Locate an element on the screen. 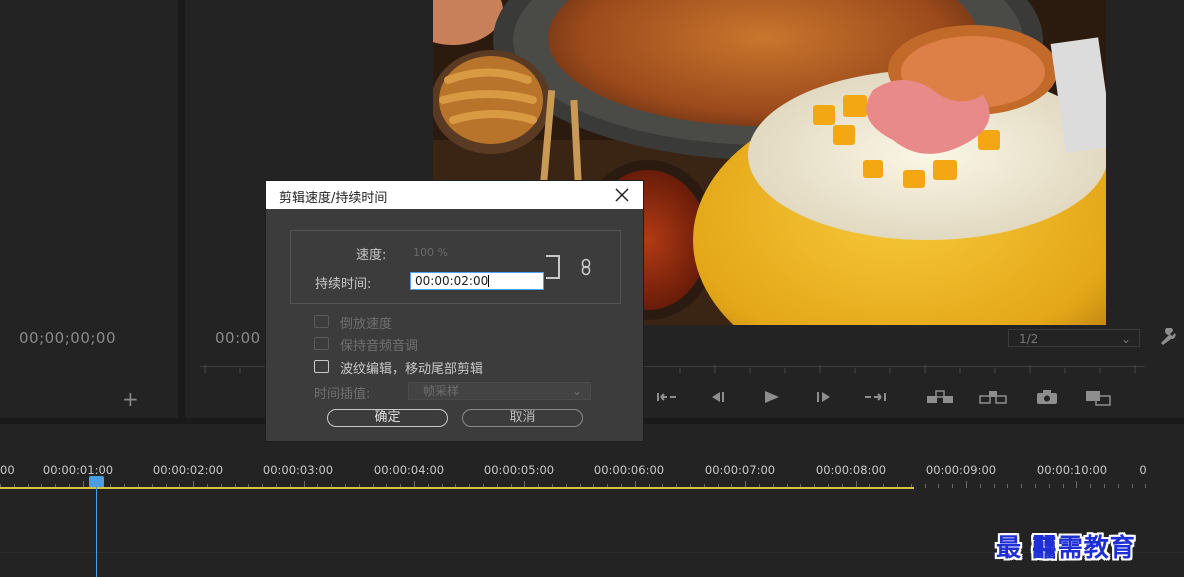 The image size is (1184, 577). link-bracket is located at coordinates (553, 267).